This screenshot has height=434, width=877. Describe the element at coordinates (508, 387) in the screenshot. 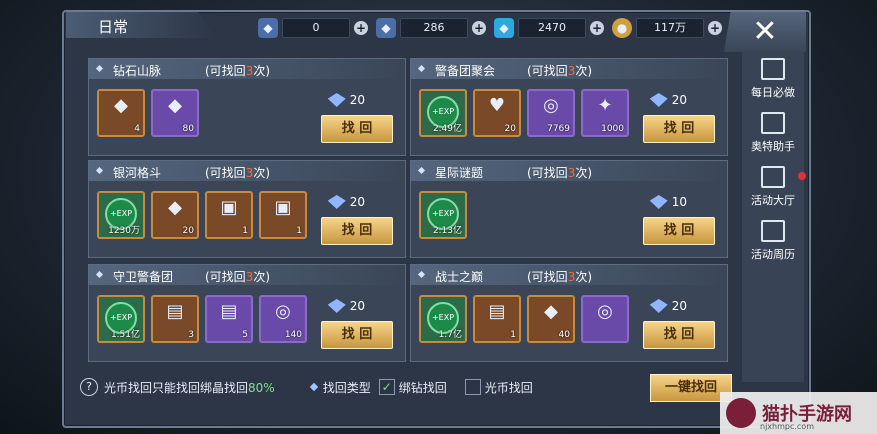

I see `option-coin-label: 光币找回` at that location.